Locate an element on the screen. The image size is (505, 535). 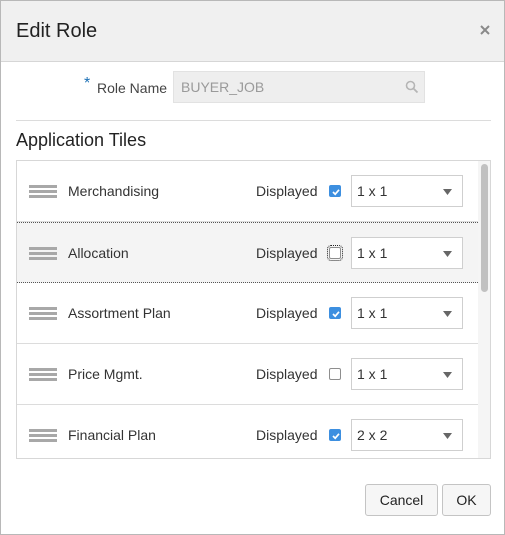
tile-size-select: 2 x 2 is located at coordinates (407, 435).